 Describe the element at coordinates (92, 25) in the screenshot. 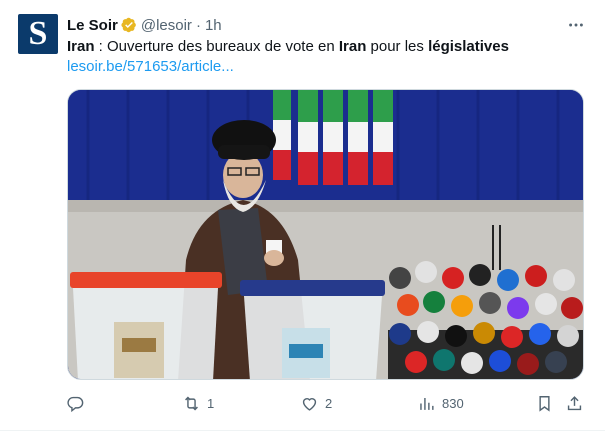

I see `author-name: Le Soir` at that location.